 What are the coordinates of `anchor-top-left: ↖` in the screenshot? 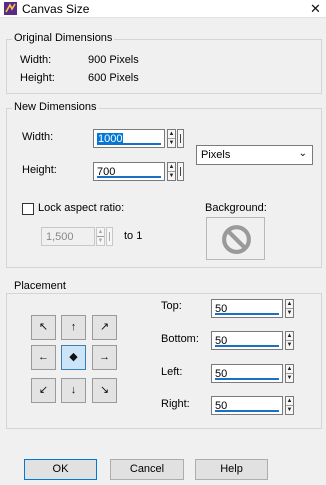 It's located at (43, 327).